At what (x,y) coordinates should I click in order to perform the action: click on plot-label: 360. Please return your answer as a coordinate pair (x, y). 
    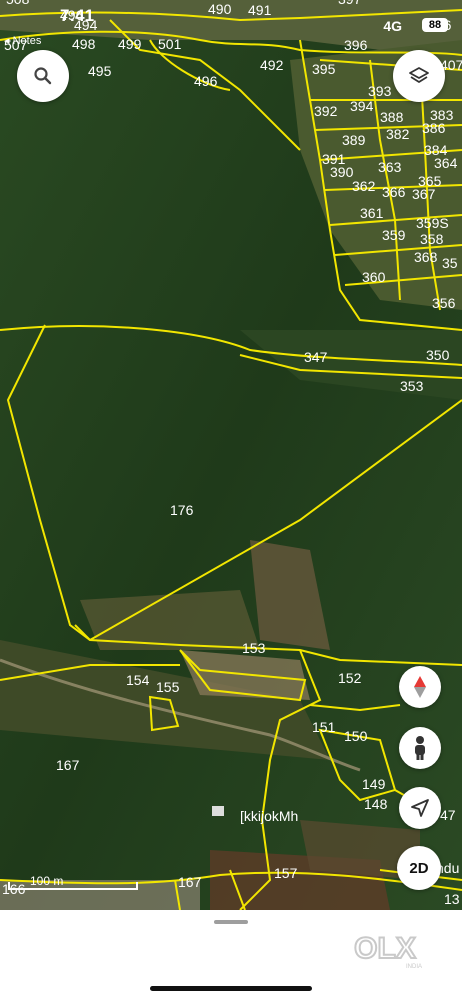
    Looking at the image, I should click on (374, 277).